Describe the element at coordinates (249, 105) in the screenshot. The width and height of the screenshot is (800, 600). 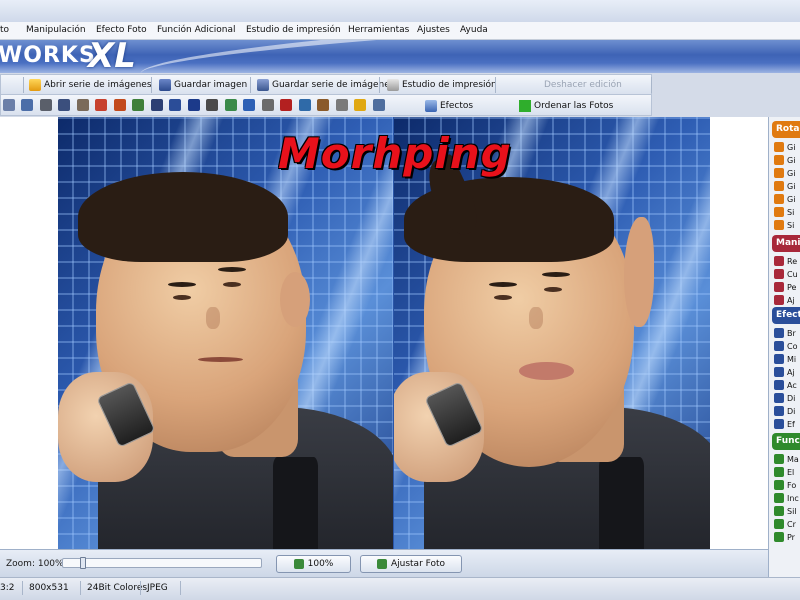
I see `picture-icon` at that location.